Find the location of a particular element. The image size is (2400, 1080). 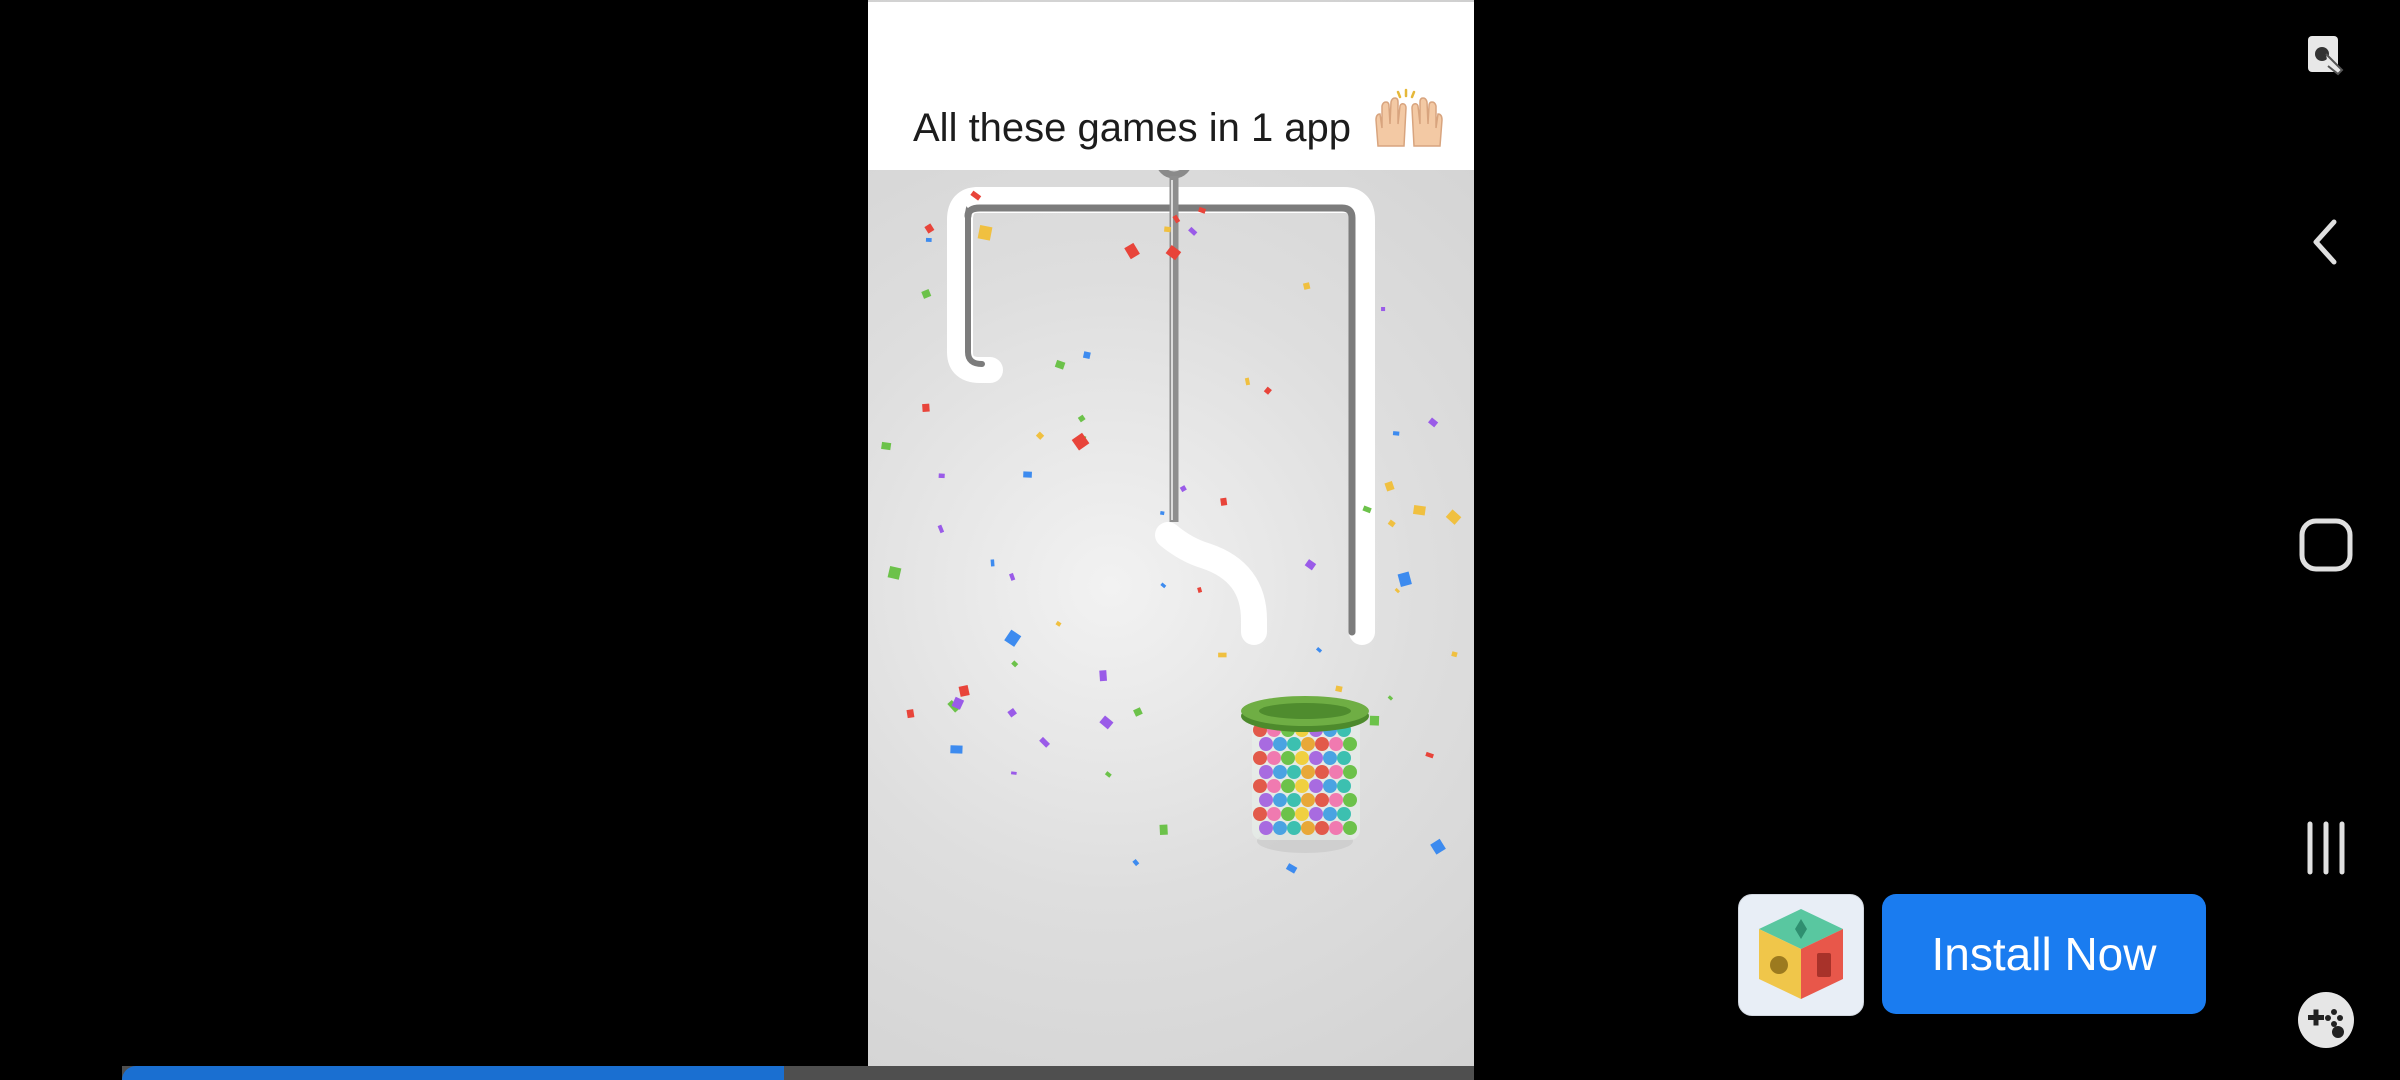

video-progress-bar is located at coordinates (798, 1073).